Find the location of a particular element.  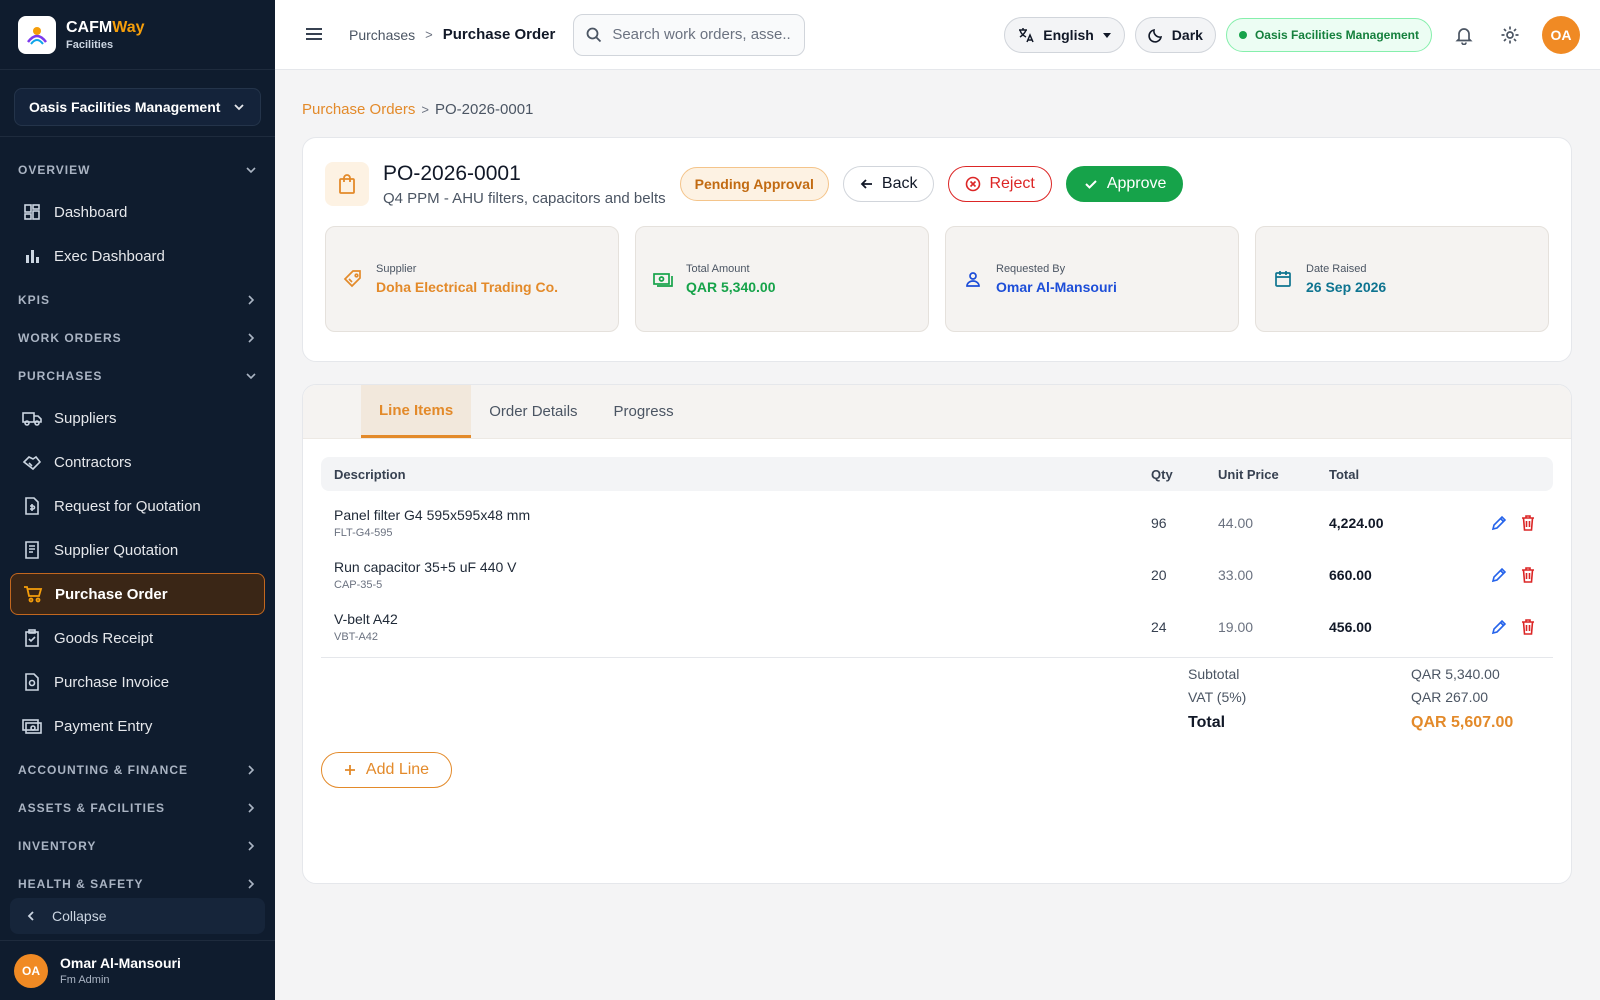

section-kpis: KPIS is located at coordinates (137, 300).